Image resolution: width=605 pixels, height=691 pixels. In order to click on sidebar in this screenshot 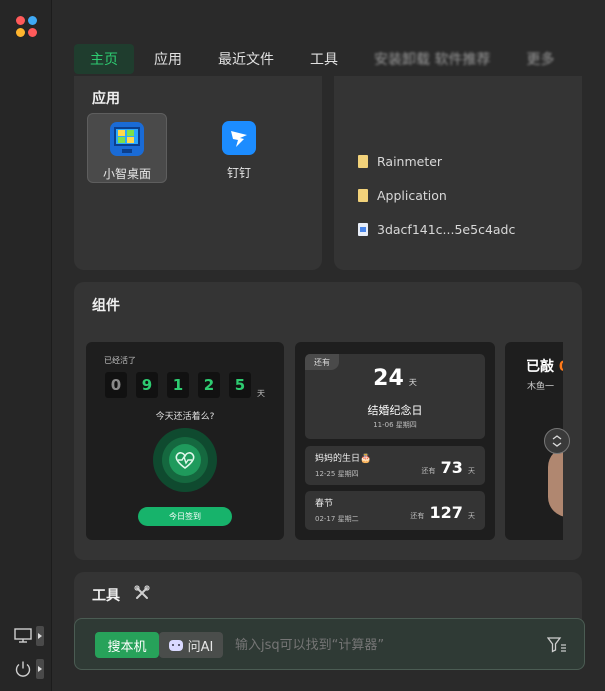, I will do `click(26, 345)`.